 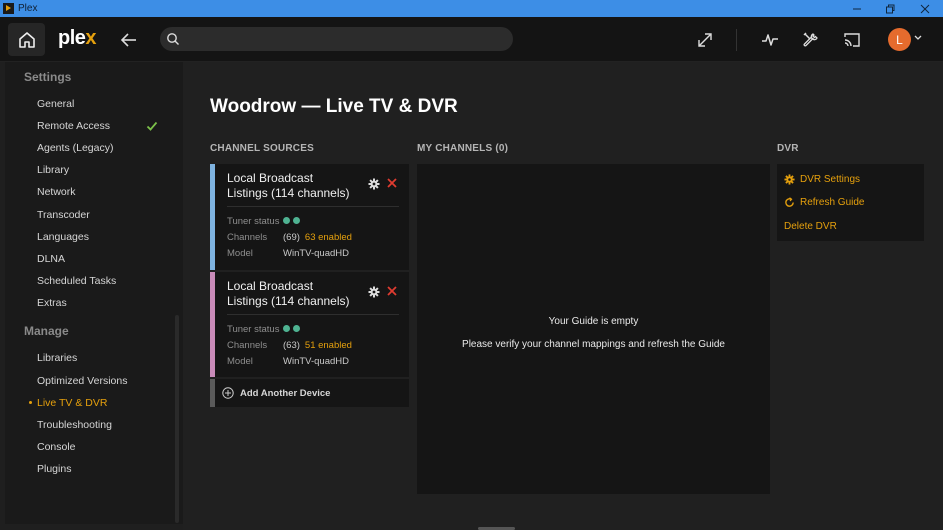 I want to click on sidebar-item-transcoder: Transcoder, so click(x=104, y=215).